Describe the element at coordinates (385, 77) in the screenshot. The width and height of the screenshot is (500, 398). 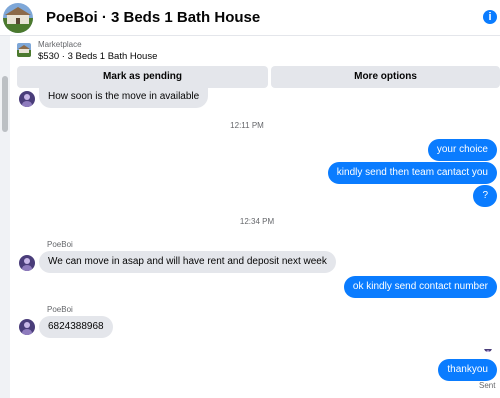
I see `more-options-button: More options` at that location.